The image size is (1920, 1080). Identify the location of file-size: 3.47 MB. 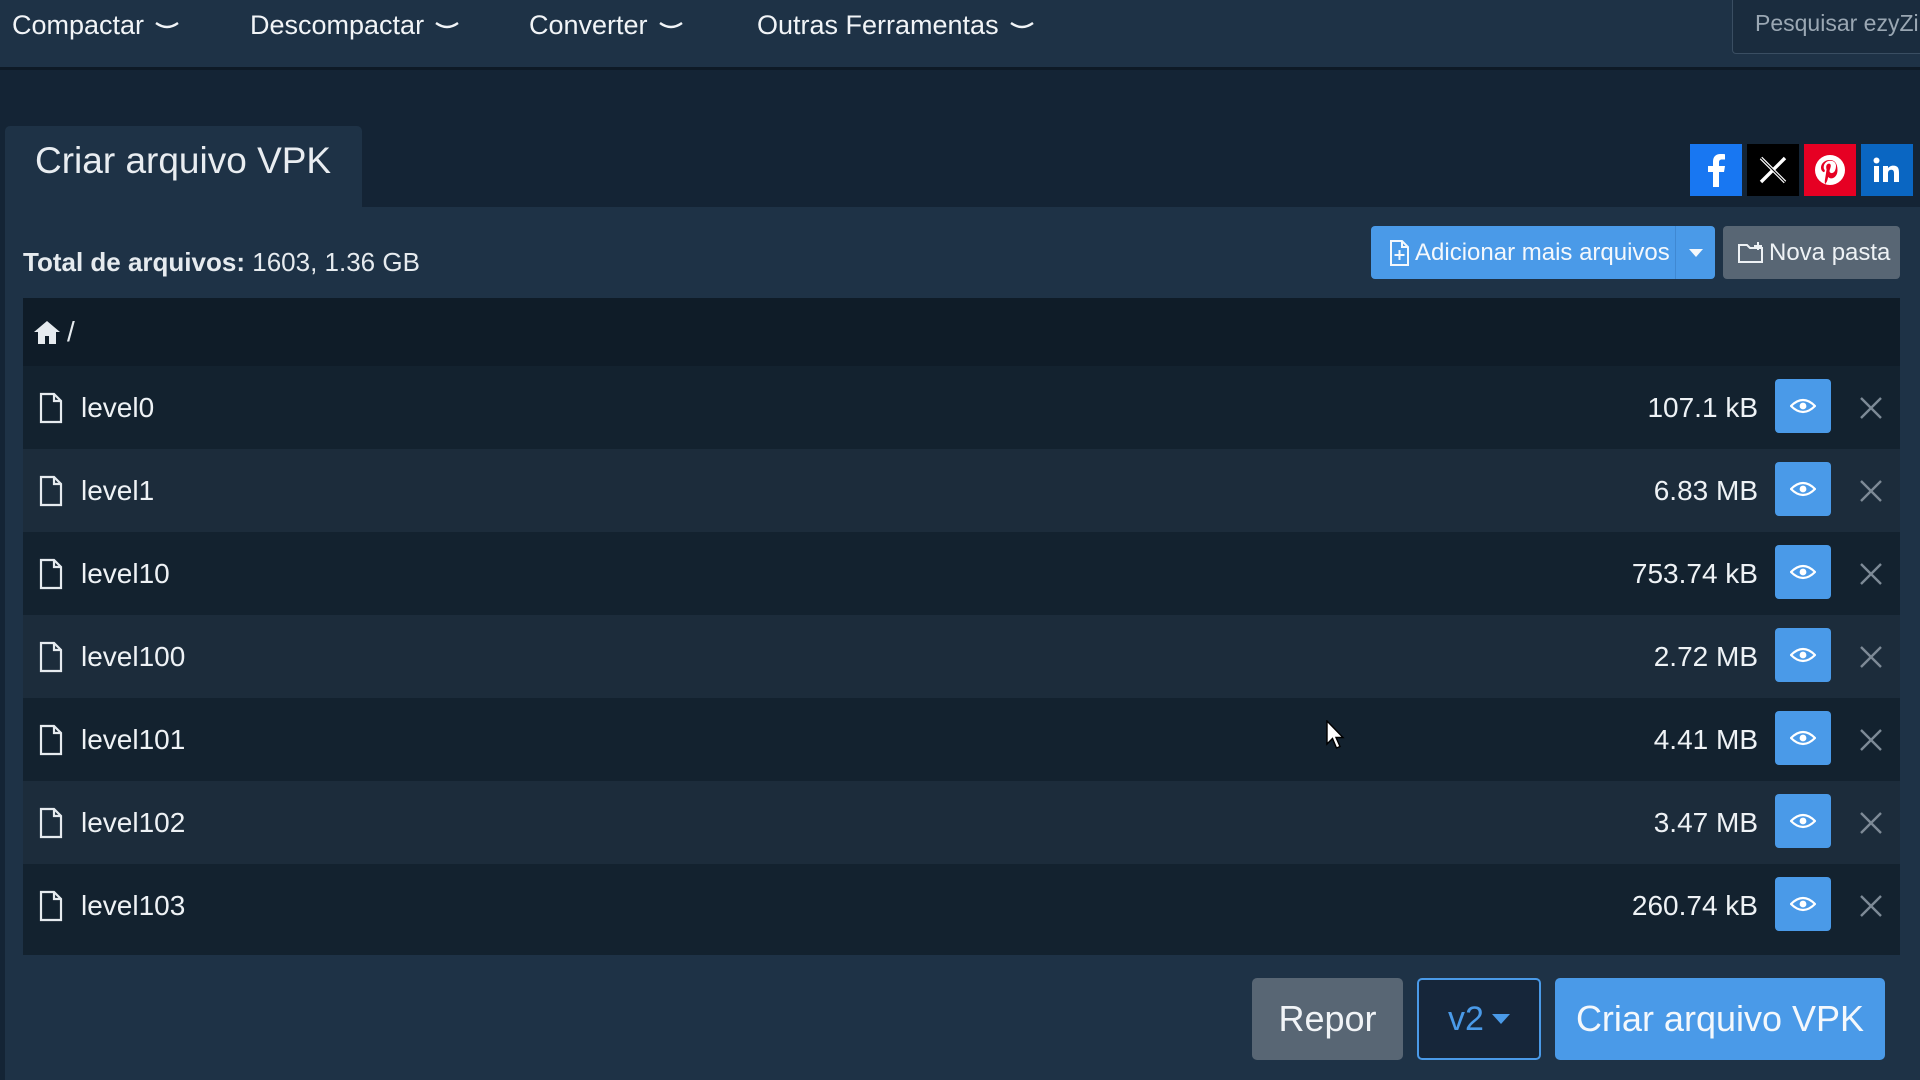
(1705, 822).